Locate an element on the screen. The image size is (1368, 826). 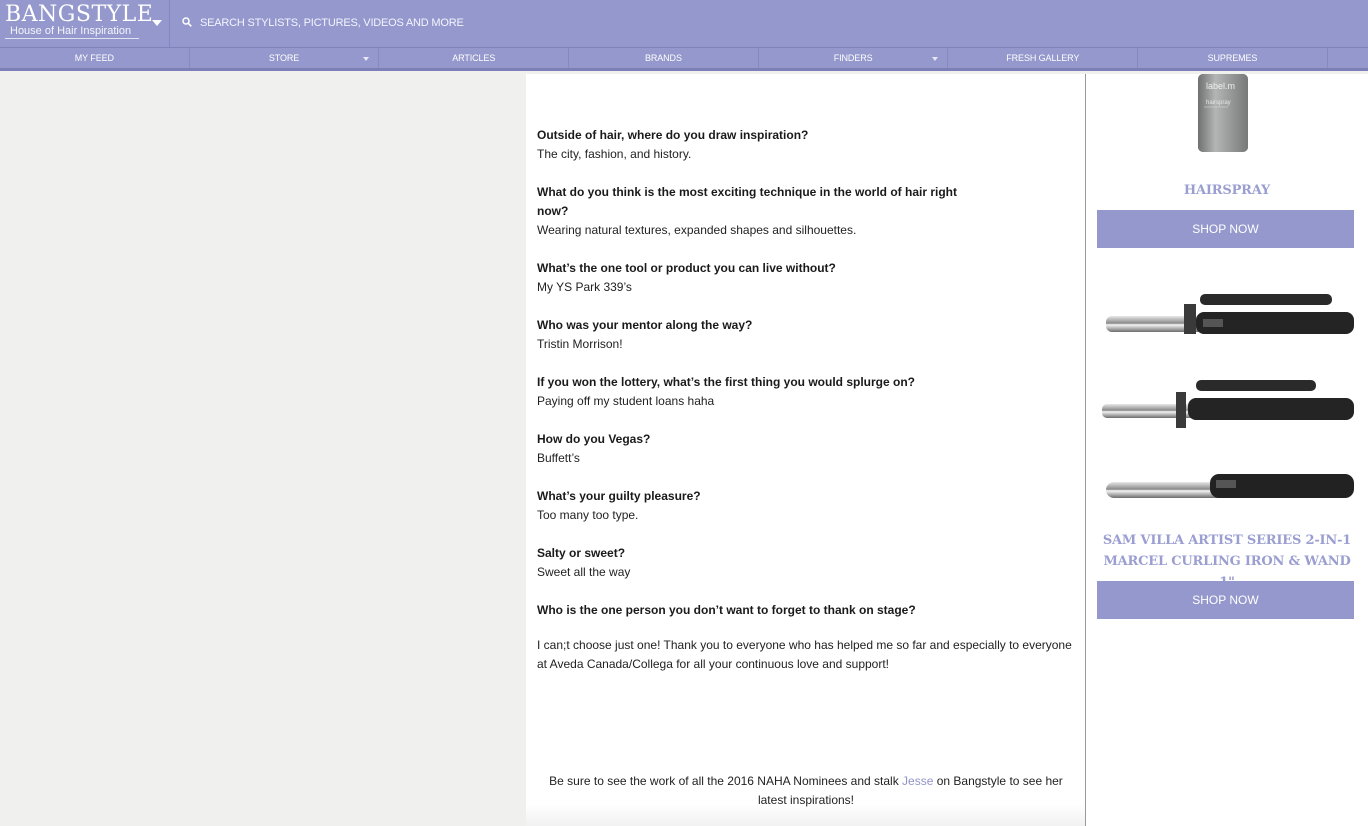
stylist-link: Jesse is located at coordinates (917, 781).